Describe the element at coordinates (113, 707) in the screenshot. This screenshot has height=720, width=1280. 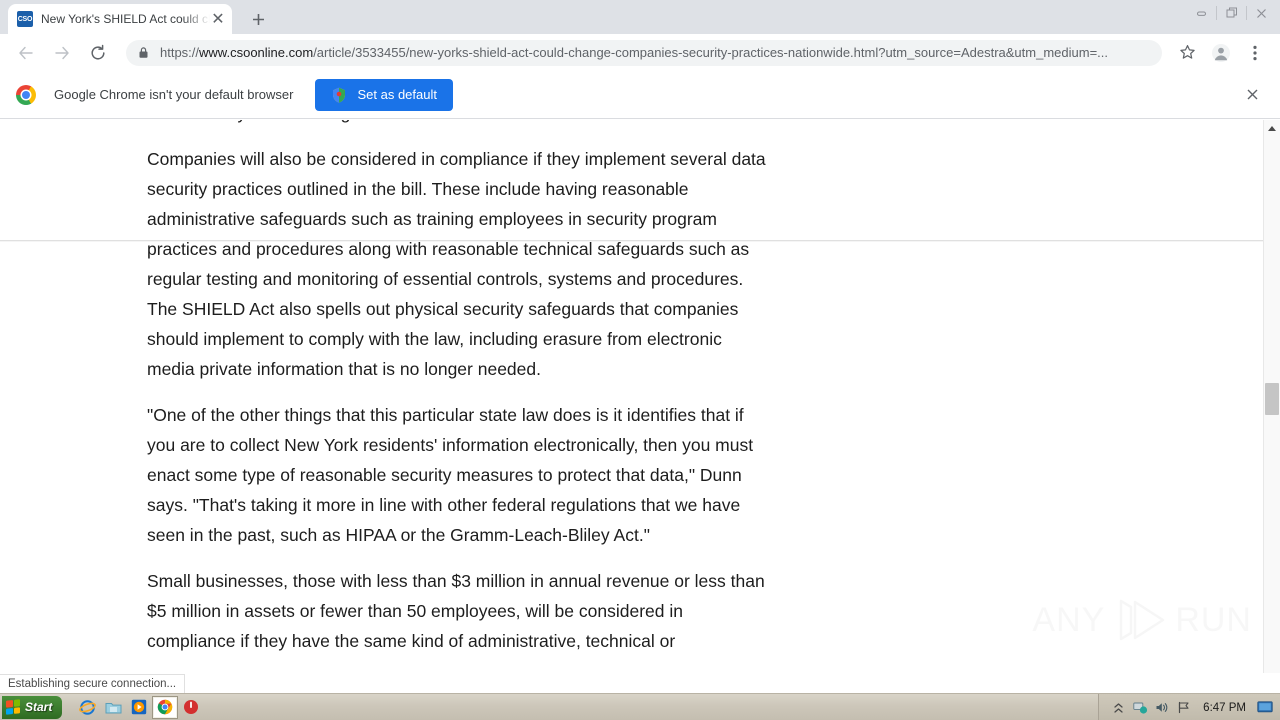
I see `folder-icon` at that location.